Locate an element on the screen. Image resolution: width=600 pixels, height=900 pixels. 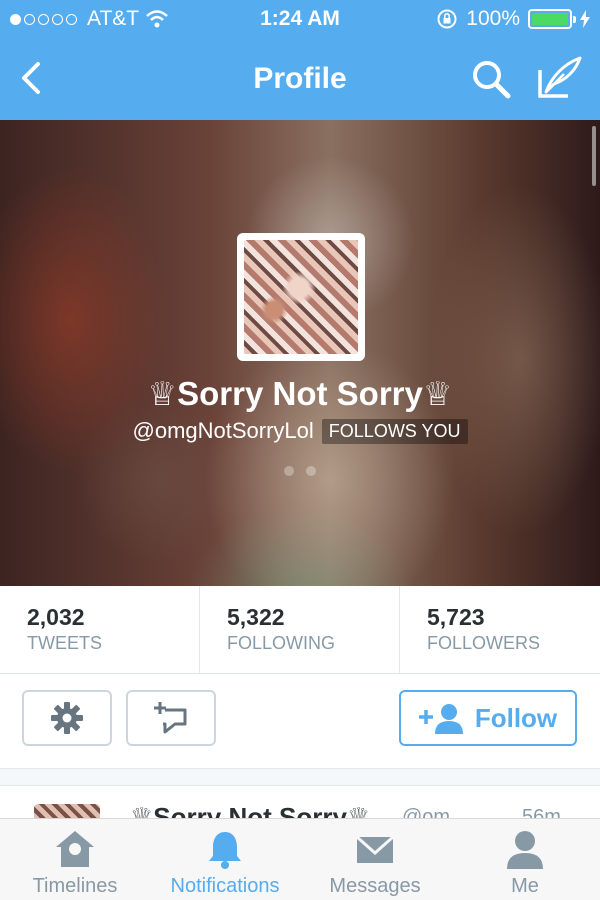
tab-label: Timelines is located at coordinates (75, 886).